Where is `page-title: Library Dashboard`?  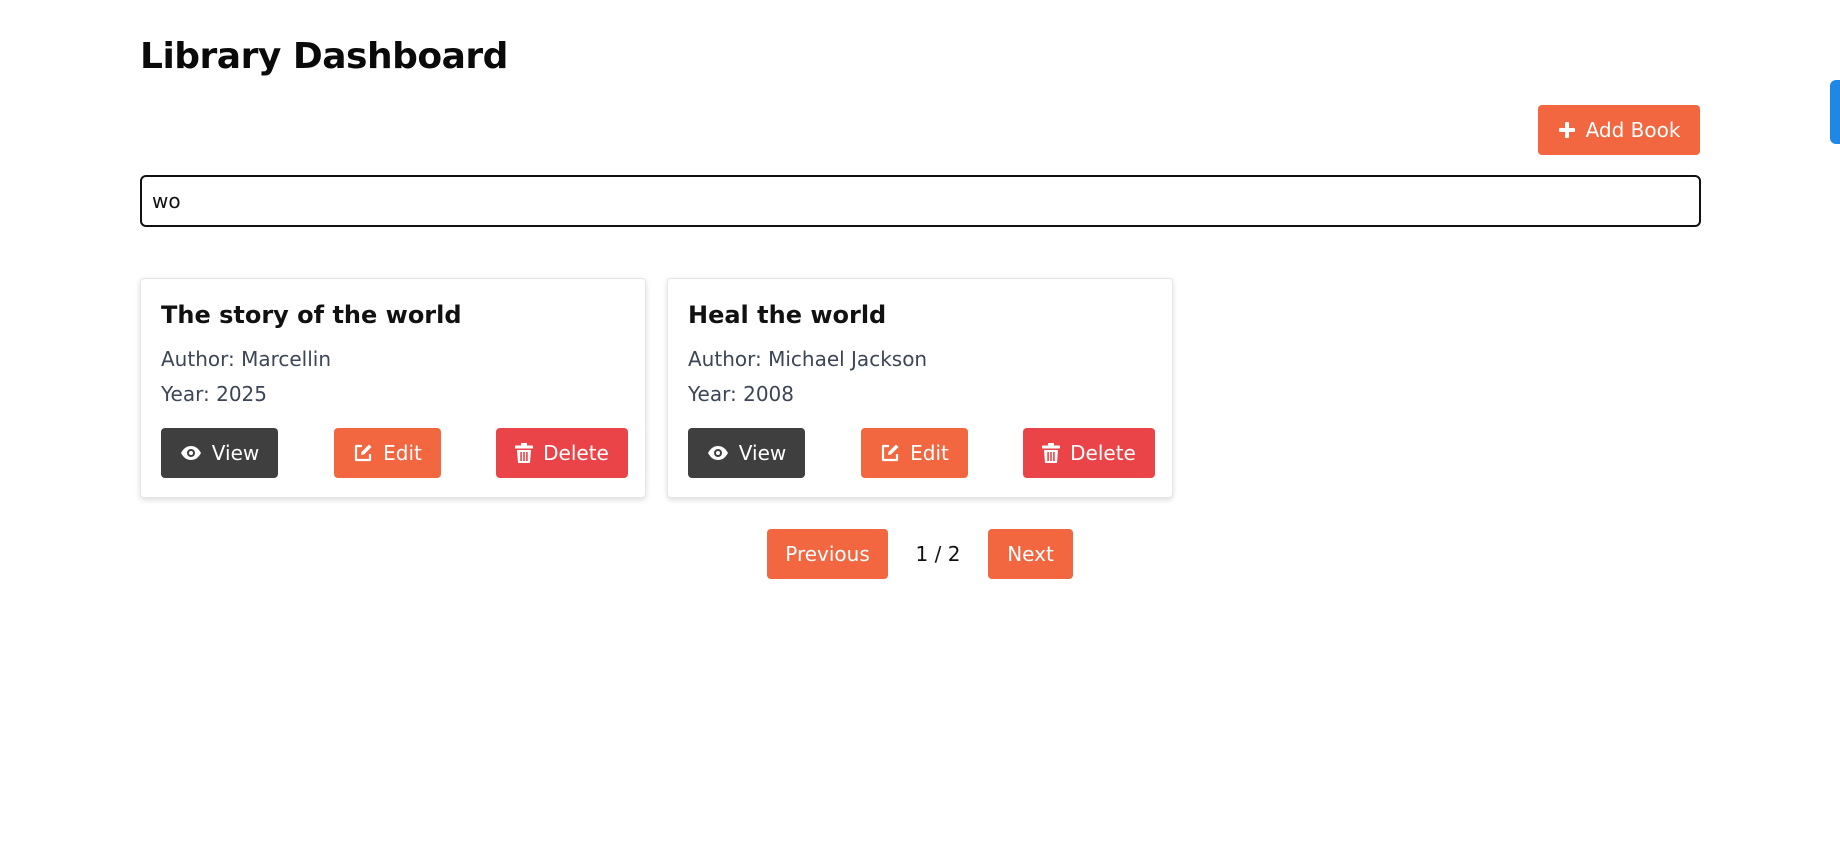 page-title: Library Dashboard is located at coordinates (324, 56).